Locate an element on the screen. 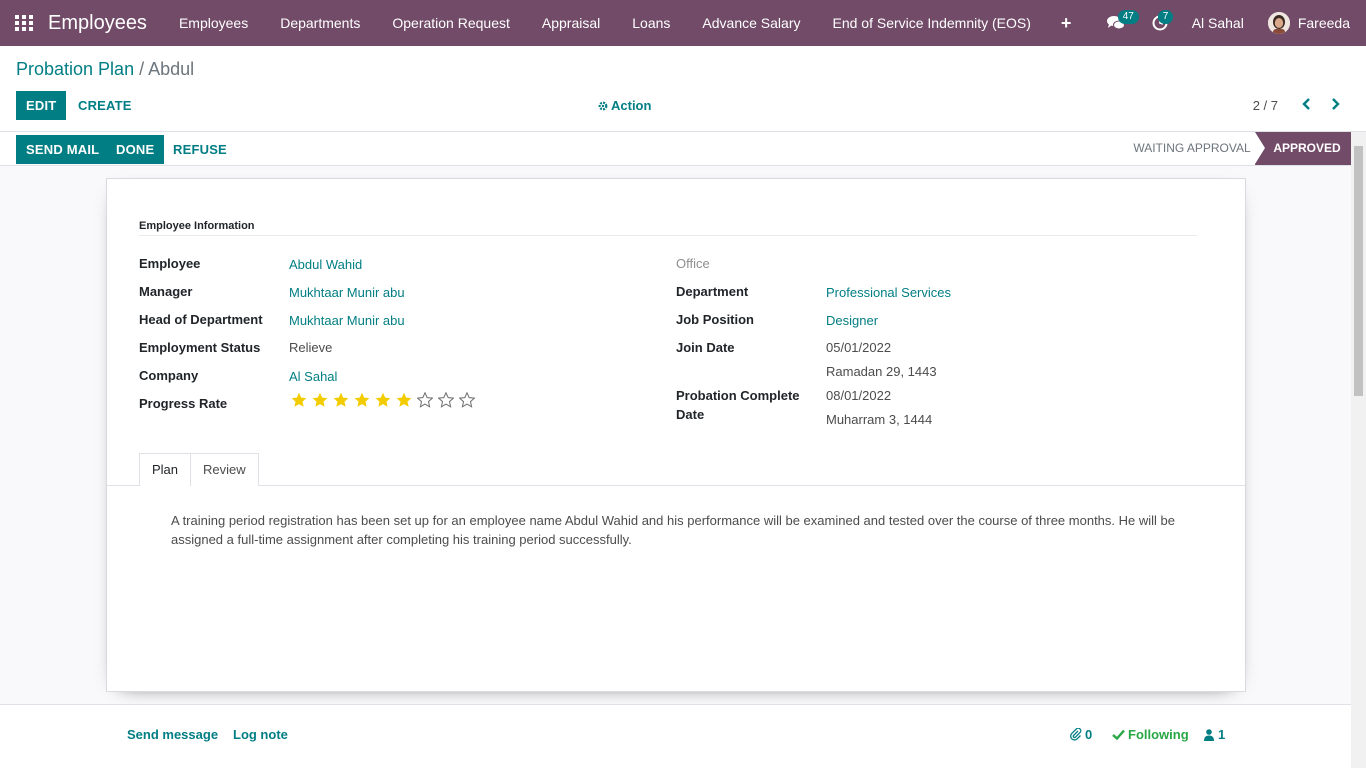 The image size is (1366, 768). pager-value: 2 / 7 is located at coordinates (1265, 105).